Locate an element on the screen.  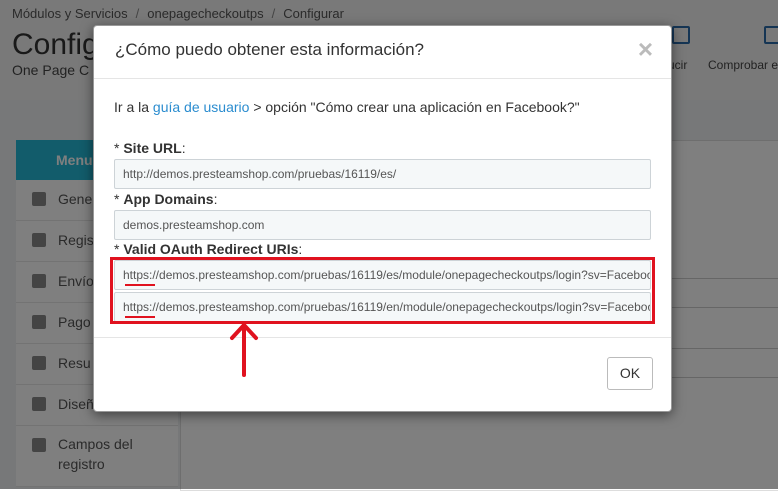
app-domains-label: * App Domains: is located at coordinates (166, 199).